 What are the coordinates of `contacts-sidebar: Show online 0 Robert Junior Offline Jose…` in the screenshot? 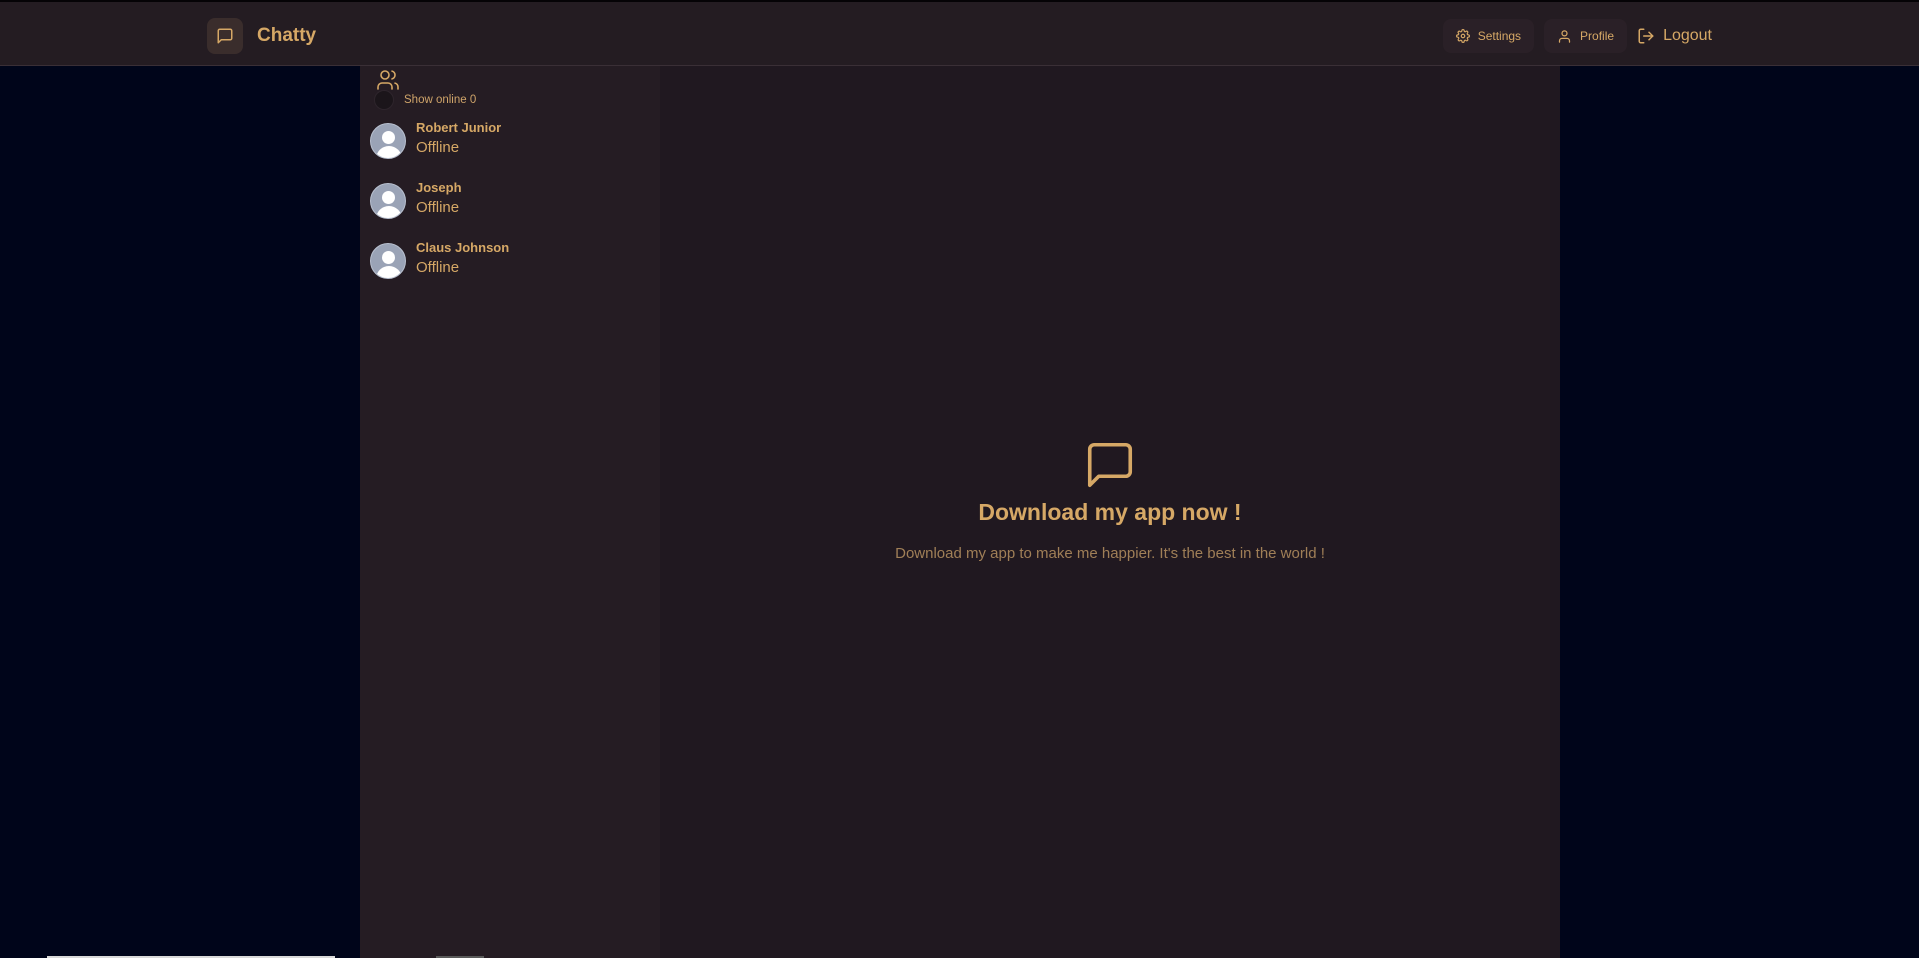 It's located at (510, 512).